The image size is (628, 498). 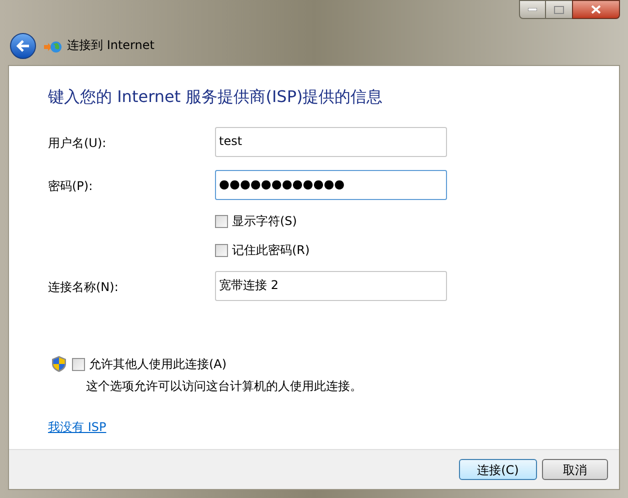 I want to click on checkbox-label: 显示字符(S), so click(x=264, y=221).